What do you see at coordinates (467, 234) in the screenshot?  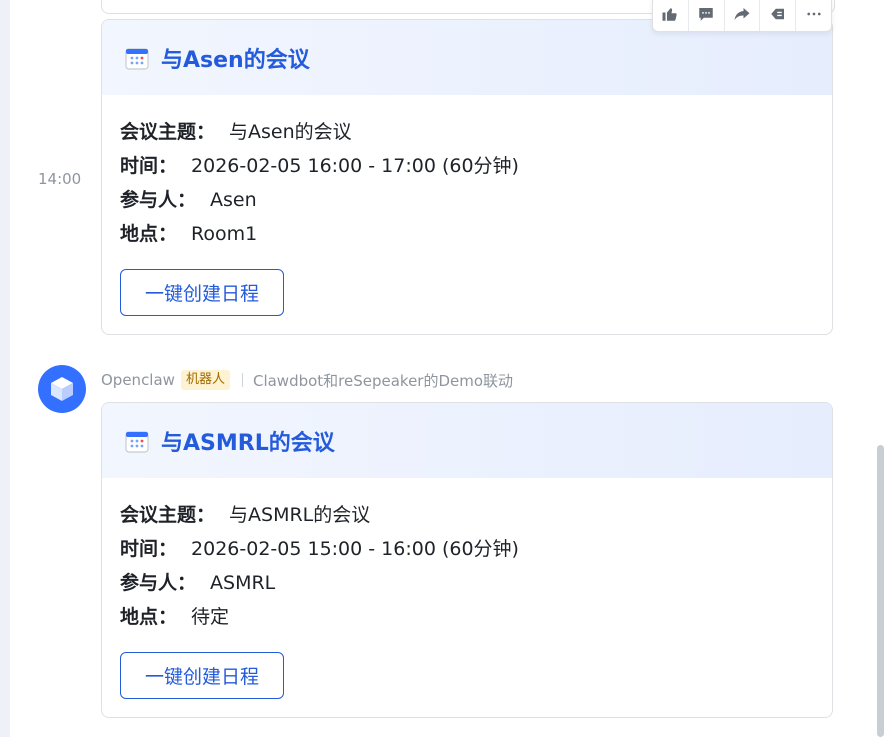 I see `meeting-location-row: 地点： Room1` at bounding box center [467, 234].